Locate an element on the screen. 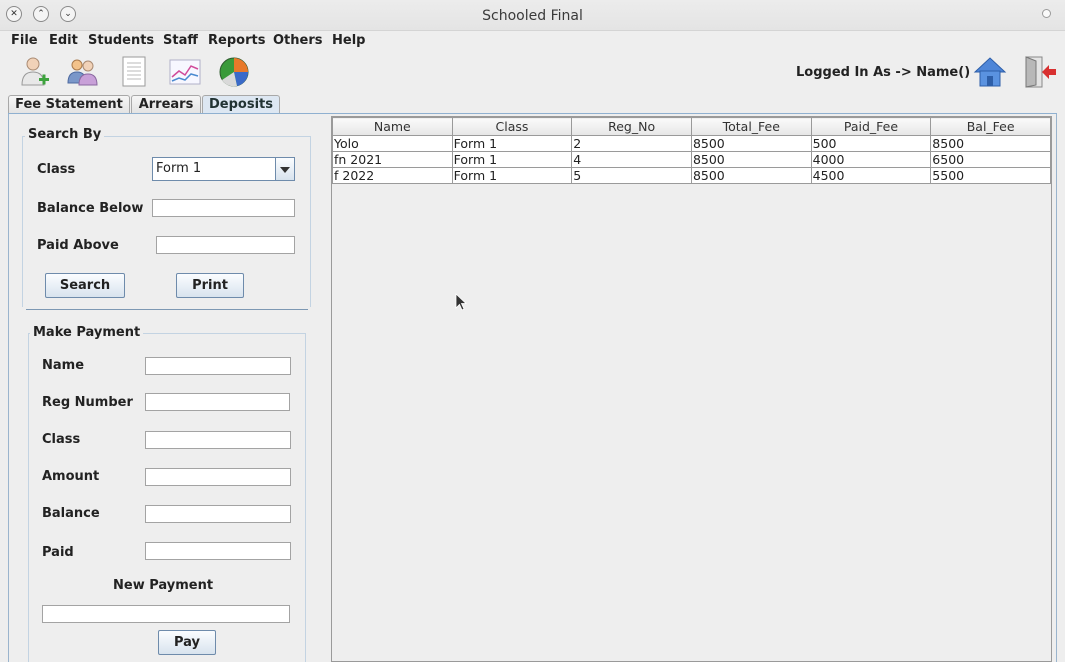 The width and height of the screenshot is (1065, 662). name-field is located at coordinates (218, 366).